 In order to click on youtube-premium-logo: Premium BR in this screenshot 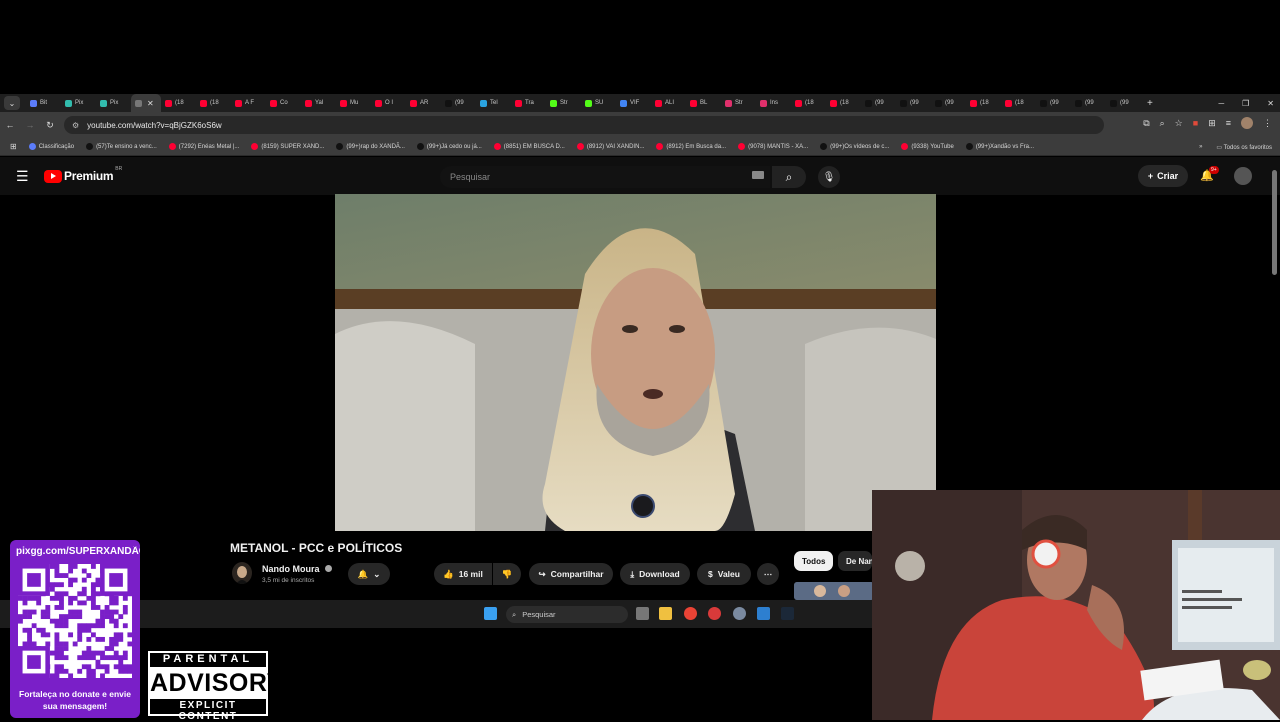, I will do `click(83, 174)`.